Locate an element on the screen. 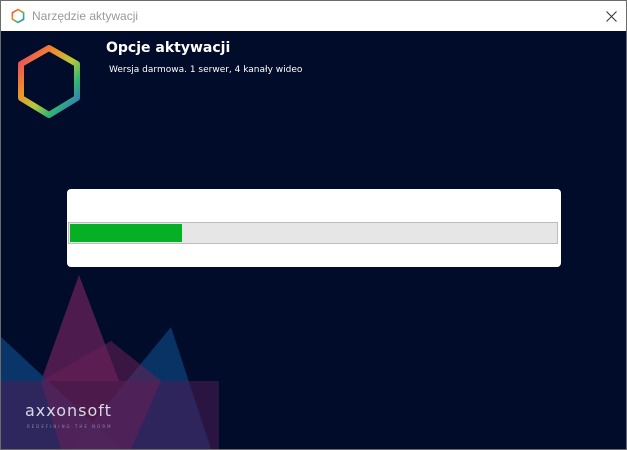 This screenshot has width=627, height=450. brand-star-graphic is located at coordinates (110, 362).